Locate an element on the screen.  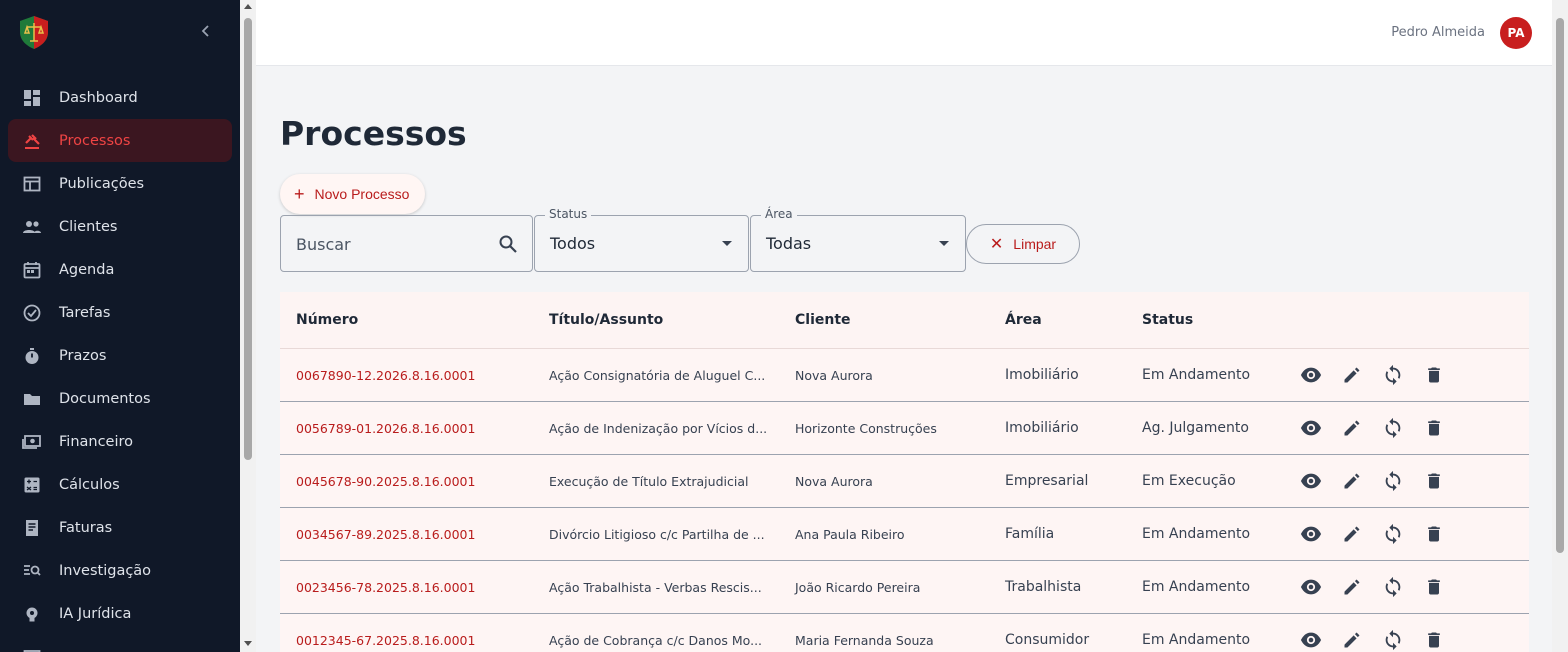
process-client: Maria Fernanda Souza is located at coordinates (864, 640).